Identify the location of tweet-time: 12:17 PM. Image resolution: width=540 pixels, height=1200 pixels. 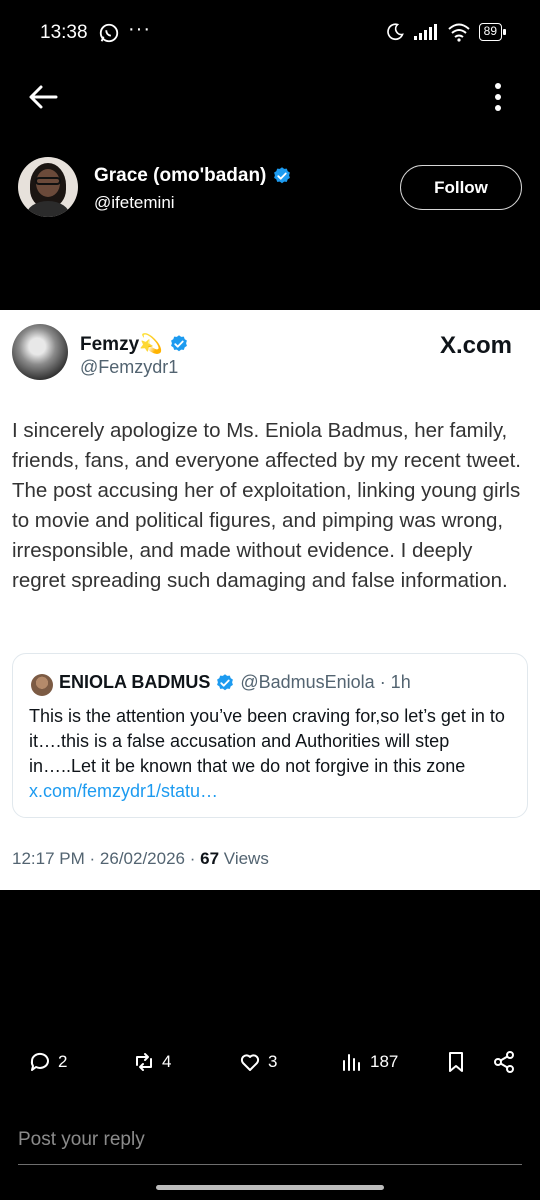
(48, 858).